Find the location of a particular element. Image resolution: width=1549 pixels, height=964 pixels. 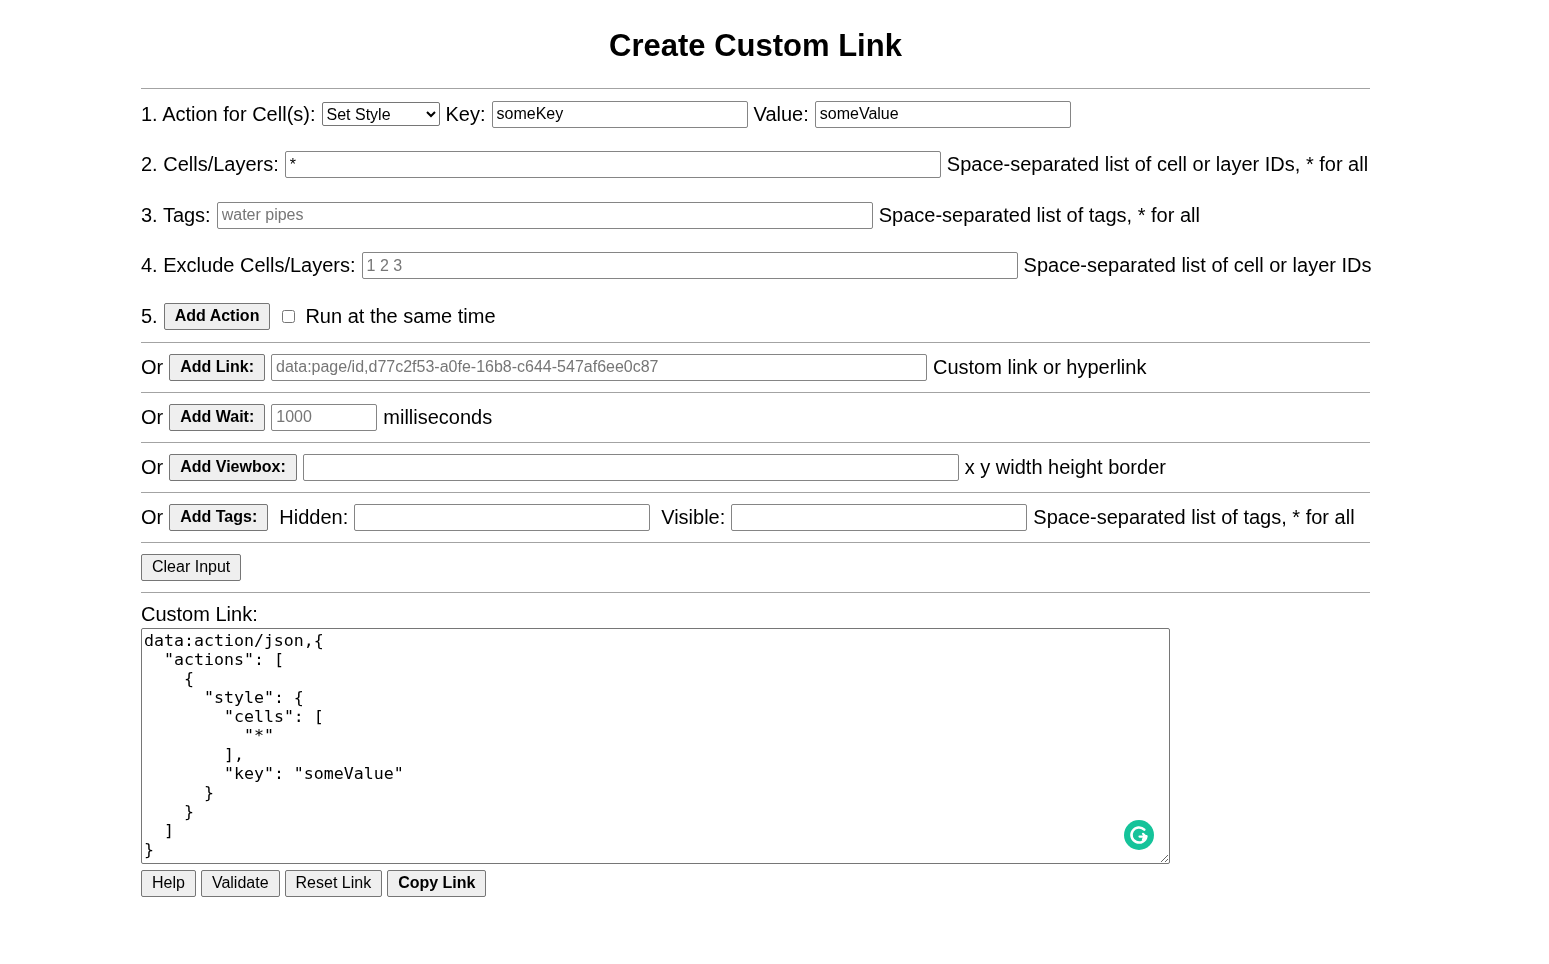

cells-input: * is located at coordinates (612, 165).